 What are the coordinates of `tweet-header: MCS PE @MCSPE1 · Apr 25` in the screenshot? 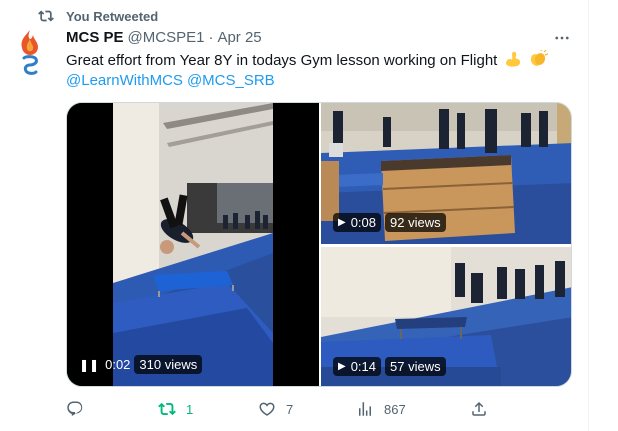 It's located at (164, 37).